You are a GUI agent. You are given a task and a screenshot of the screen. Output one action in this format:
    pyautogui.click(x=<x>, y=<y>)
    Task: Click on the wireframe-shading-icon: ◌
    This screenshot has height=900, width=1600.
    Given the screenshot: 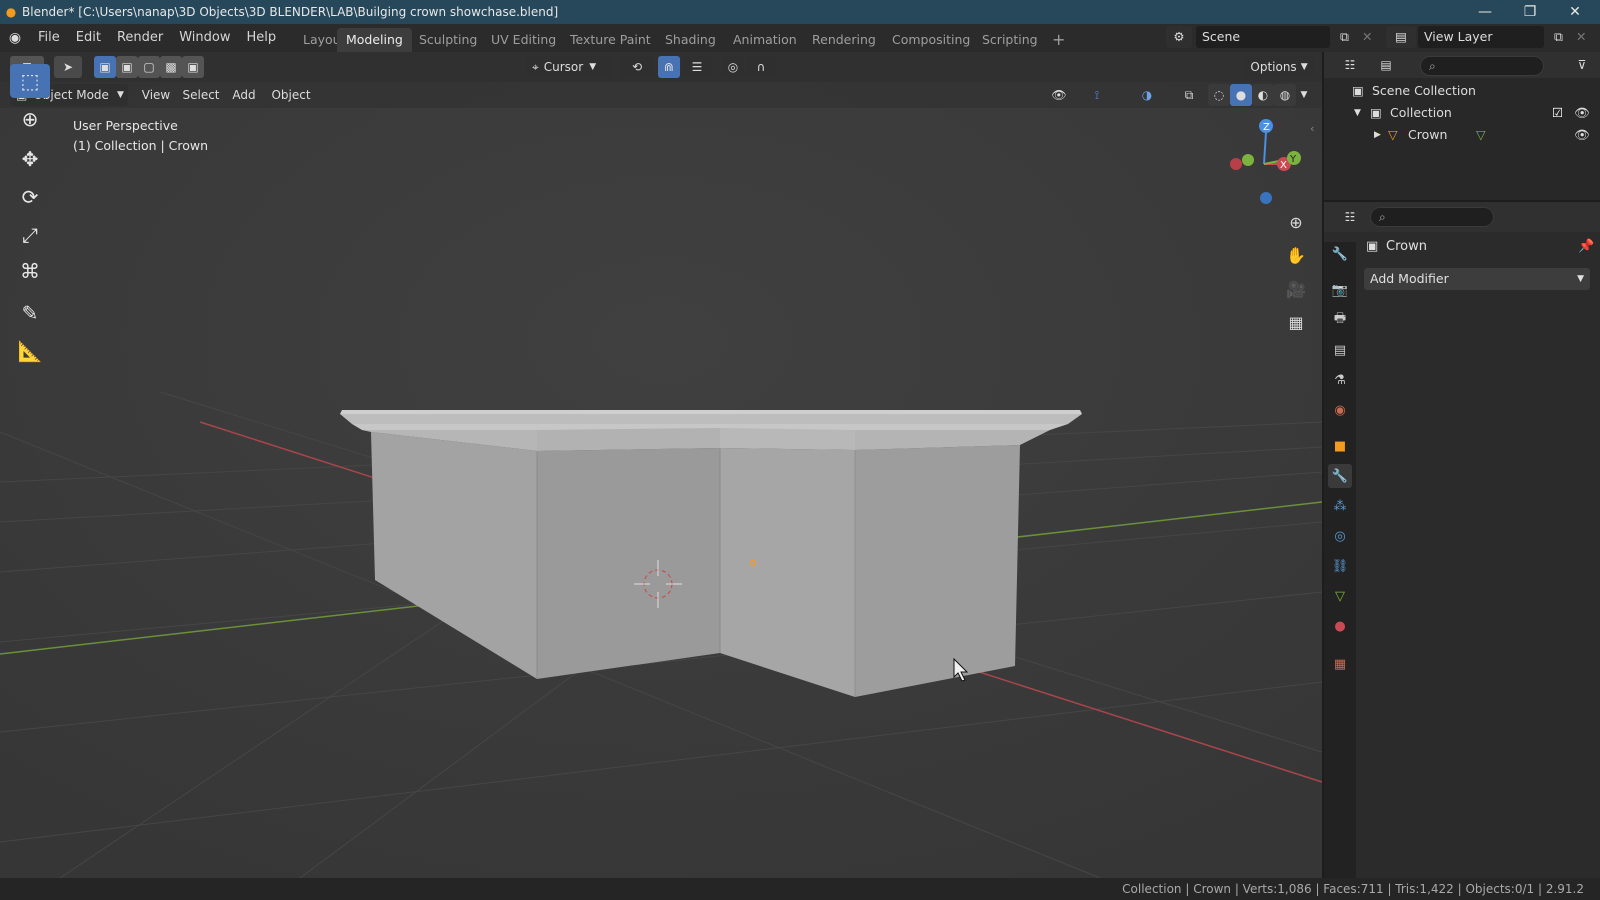 What is the action you would take?
    pyautogui.click(x=1219, y=95)
    